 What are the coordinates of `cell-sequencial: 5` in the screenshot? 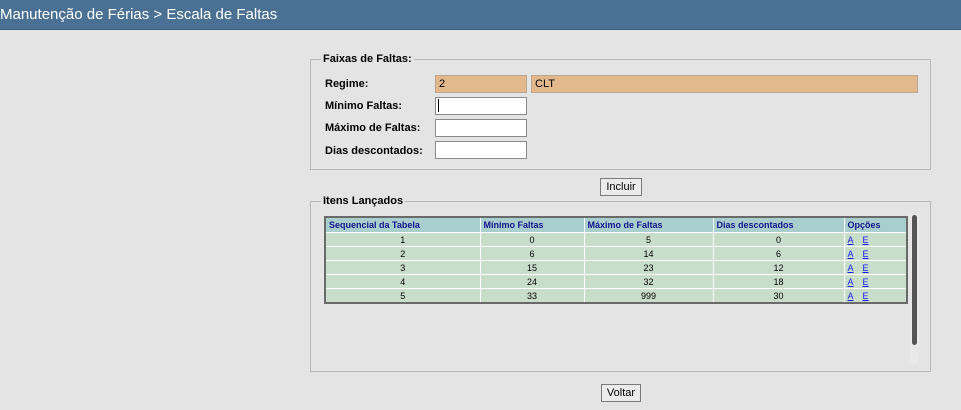 It's located at (402, 296).